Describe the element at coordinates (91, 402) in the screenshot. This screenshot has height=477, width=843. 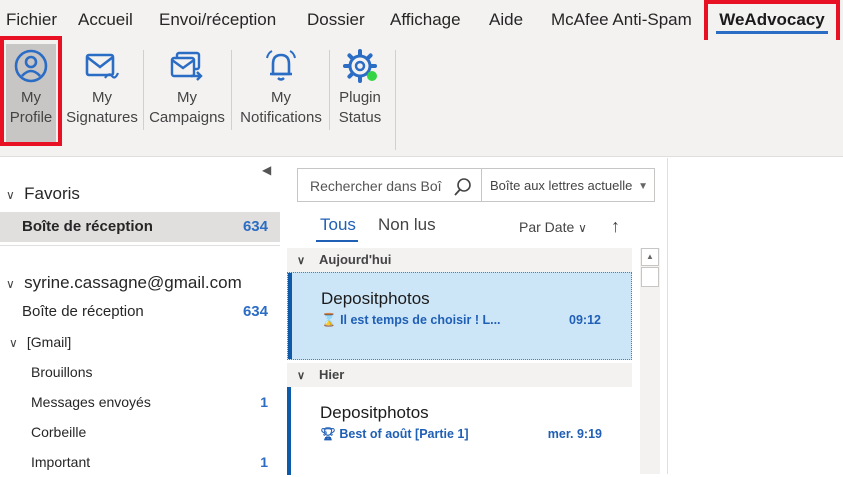
I see `folder-label: Messages envoyés` at that location.